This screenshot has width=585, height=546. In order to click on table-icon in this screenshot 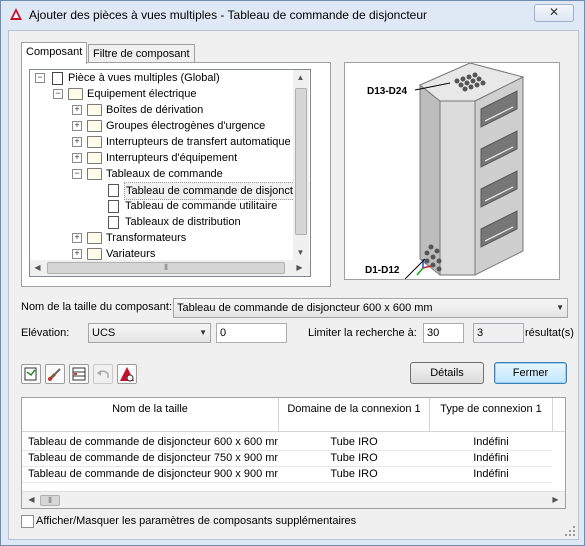, I will do `click(79, 374)`.